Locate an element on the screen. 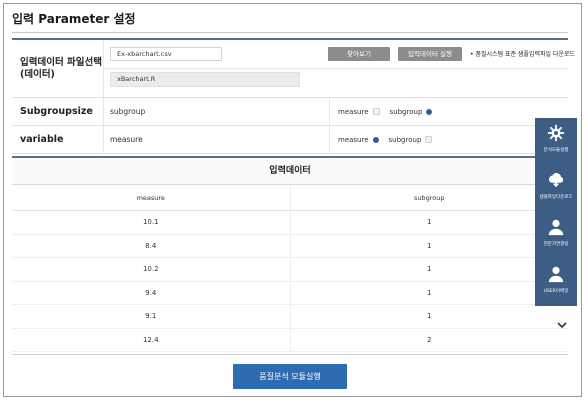 Image resolution: width=587 pixels, height=402 pixels. side-item-label: 샘플파일다운로드 is located at coordinates (556, 197).